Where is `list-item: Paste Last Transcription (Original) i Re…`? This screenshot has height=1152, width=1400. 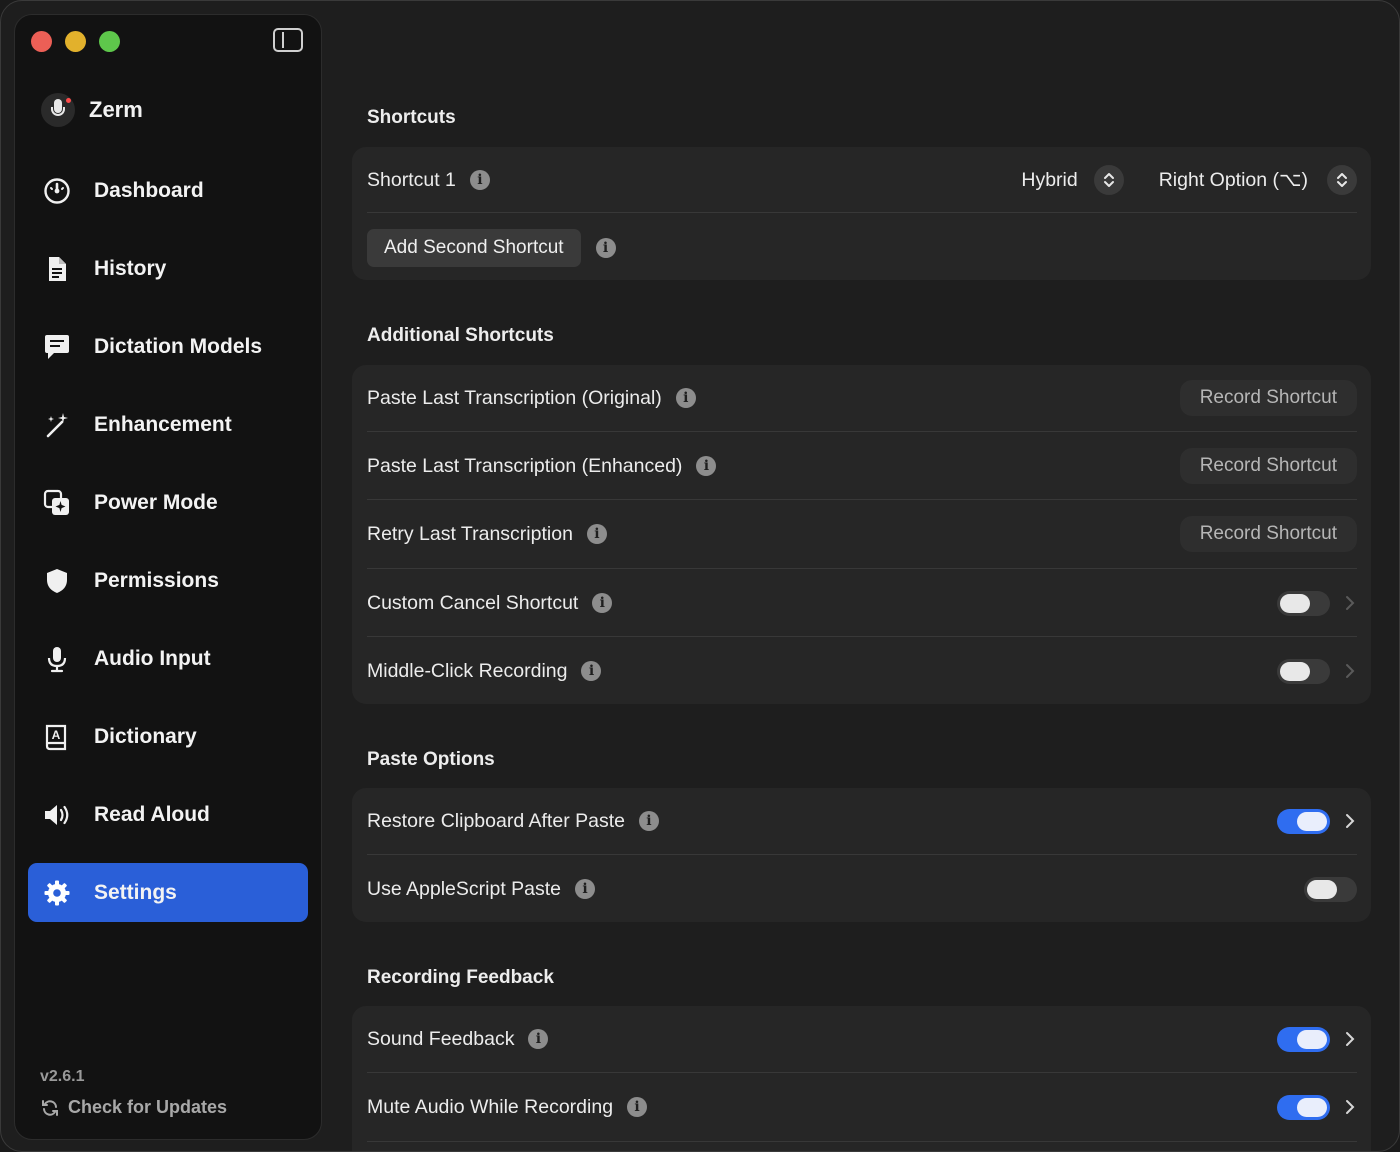
list-item: Paste Last Transcription (Original) i Re… is located at coordinates (862, 398).